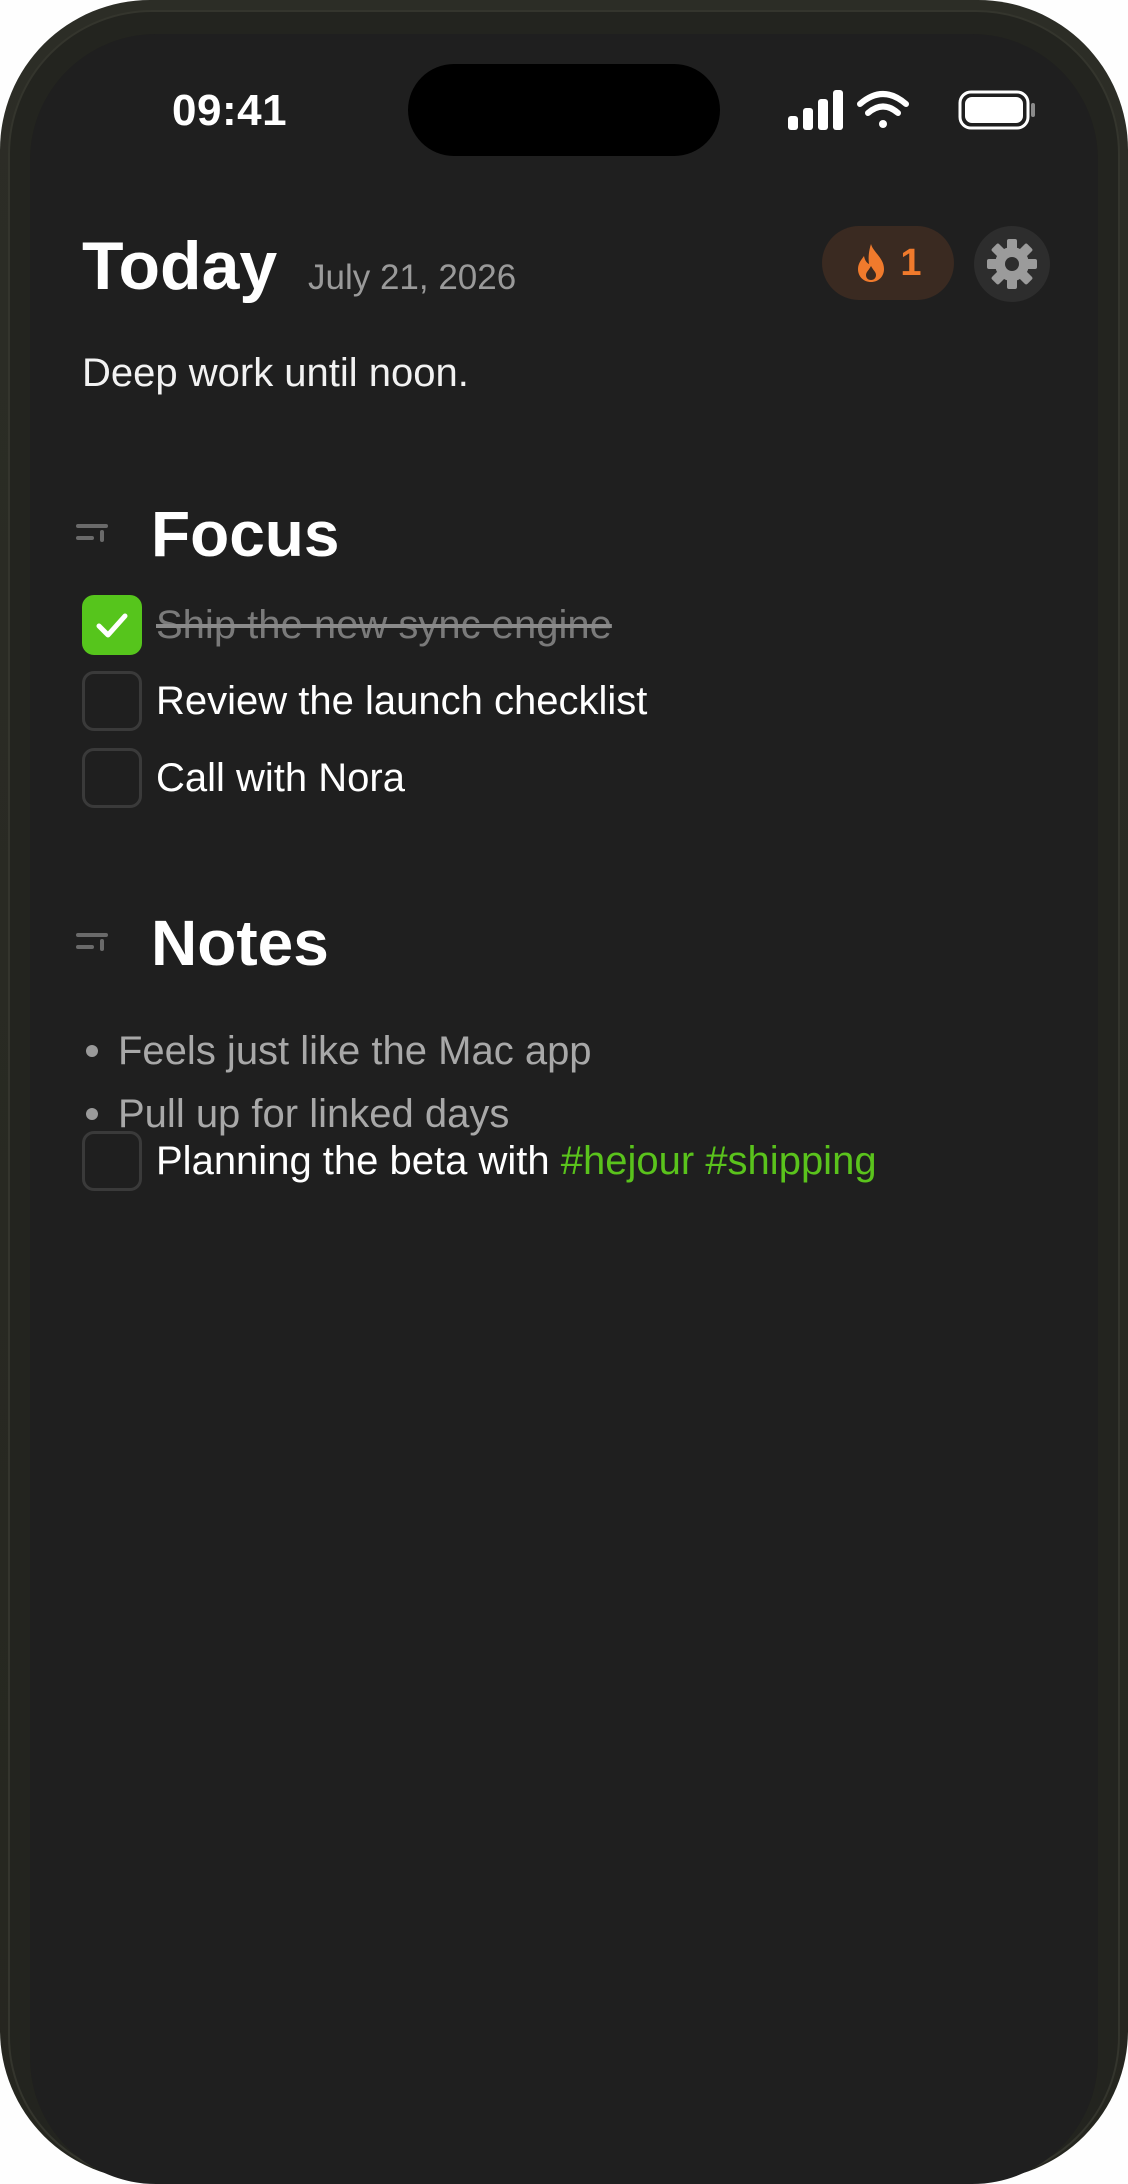  What do you see at coordinates (412, 277) in the screenshot?
I see `page-date: July 21, 2026` at bounding box center [412, 277].